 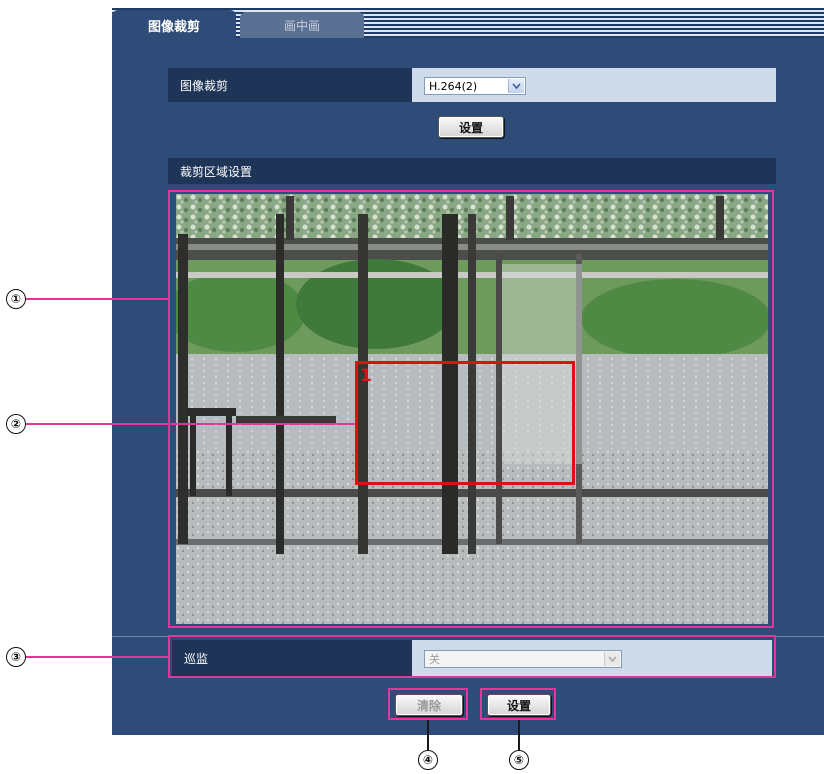 What do you see at coordinates (16, 657) in the screenshot?
I see `callout-3: ③` at bounding box center [16, 657].